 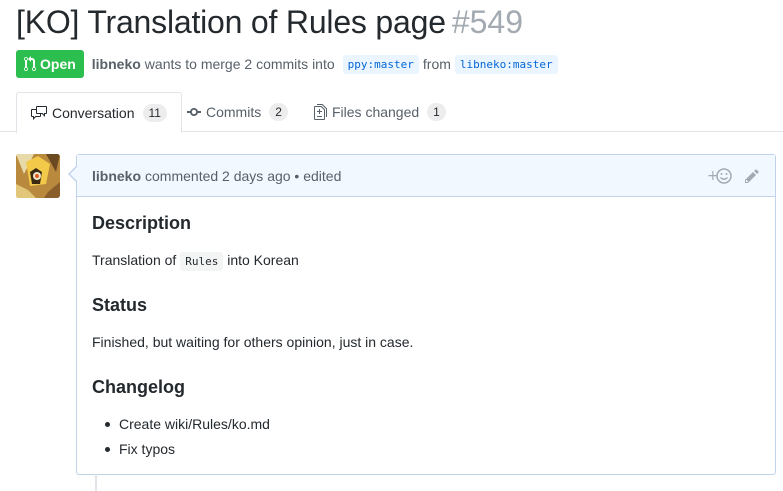 What do you see at coordinates (116, 176) in the screenshot?
I see `comment-author: libneko` at bounding box center [116, 176].